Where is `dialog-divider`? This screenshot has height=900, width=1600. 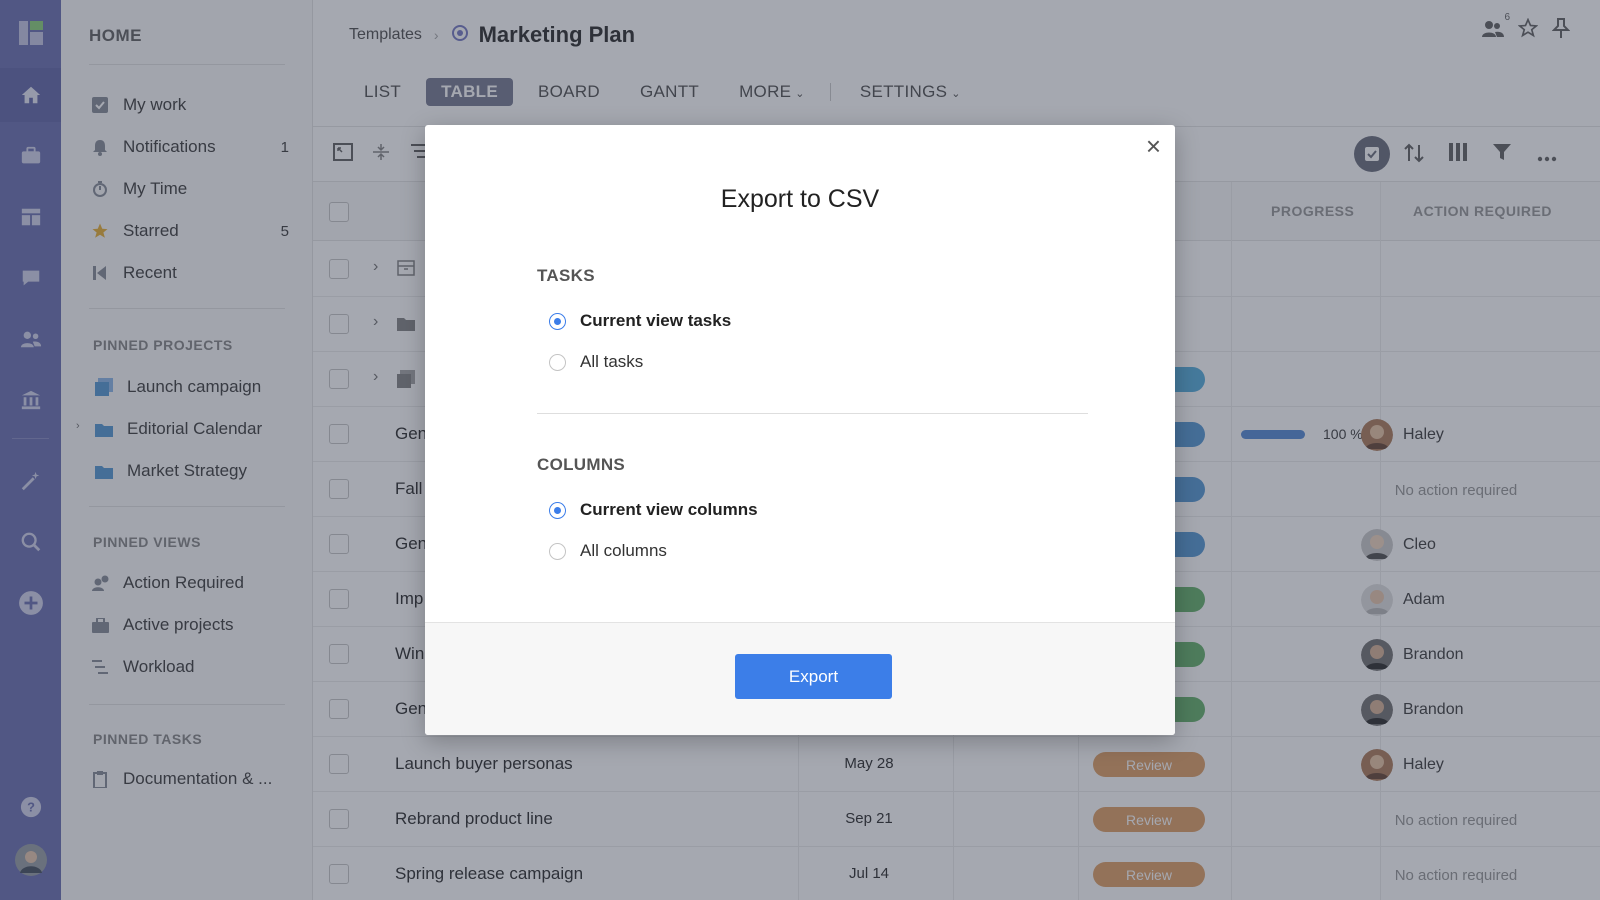 dialog-divider is located at coordinates (812, 413).